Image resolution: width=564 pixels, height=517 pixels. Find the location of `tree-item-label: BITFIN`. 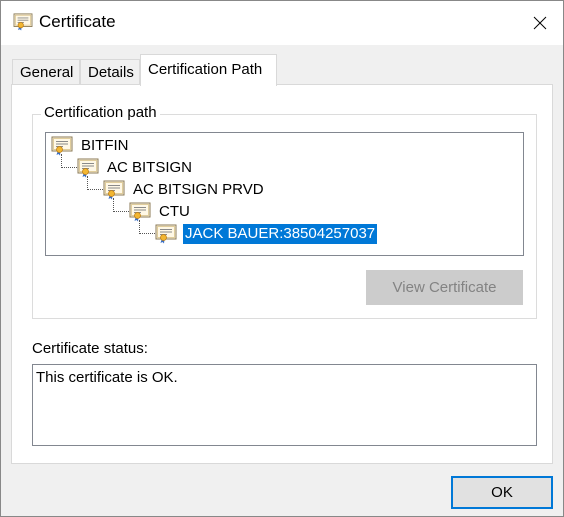

tree-item-label: BITFIN is located at coordinates (105, 145).